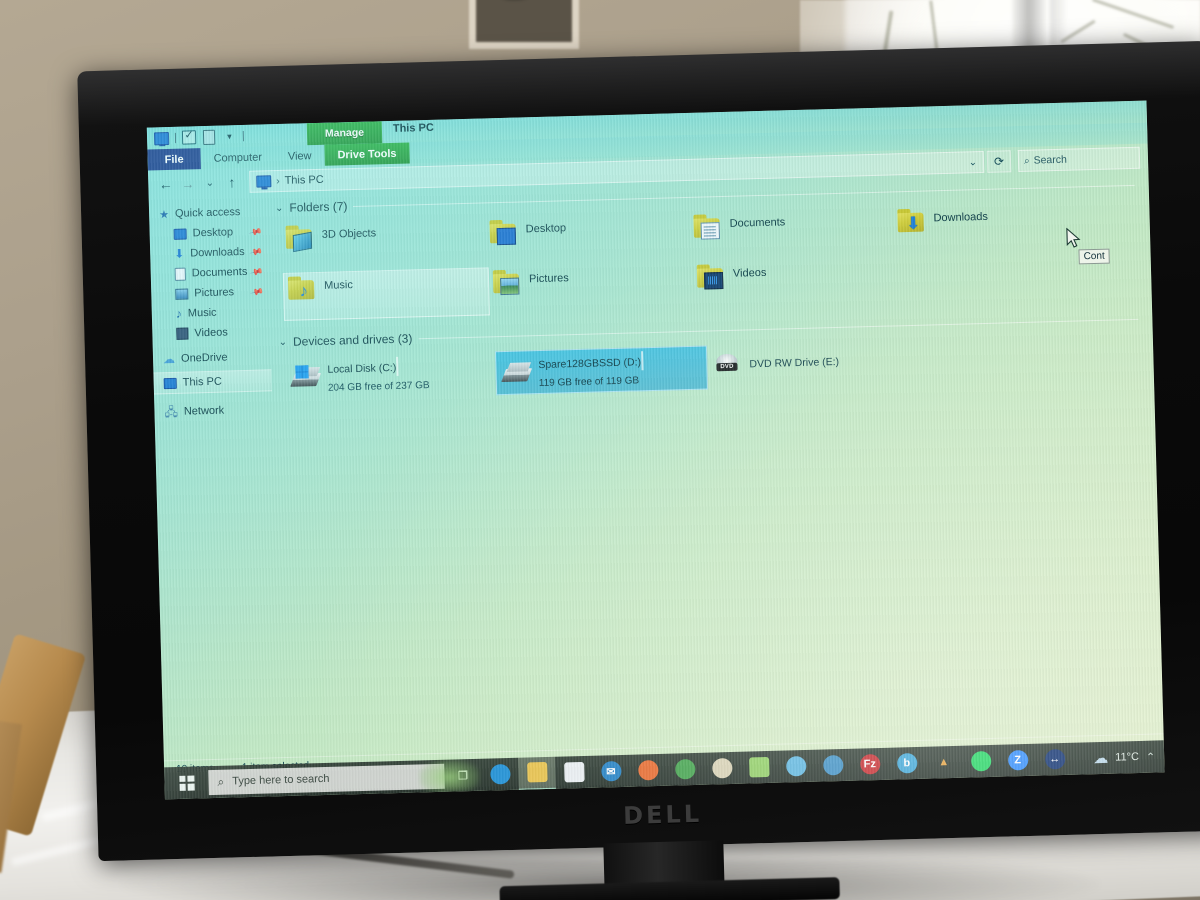  Describe the element at coordinates (219, 272) in the screenshot. I see `sidebar-item-label: Documents` at that location.